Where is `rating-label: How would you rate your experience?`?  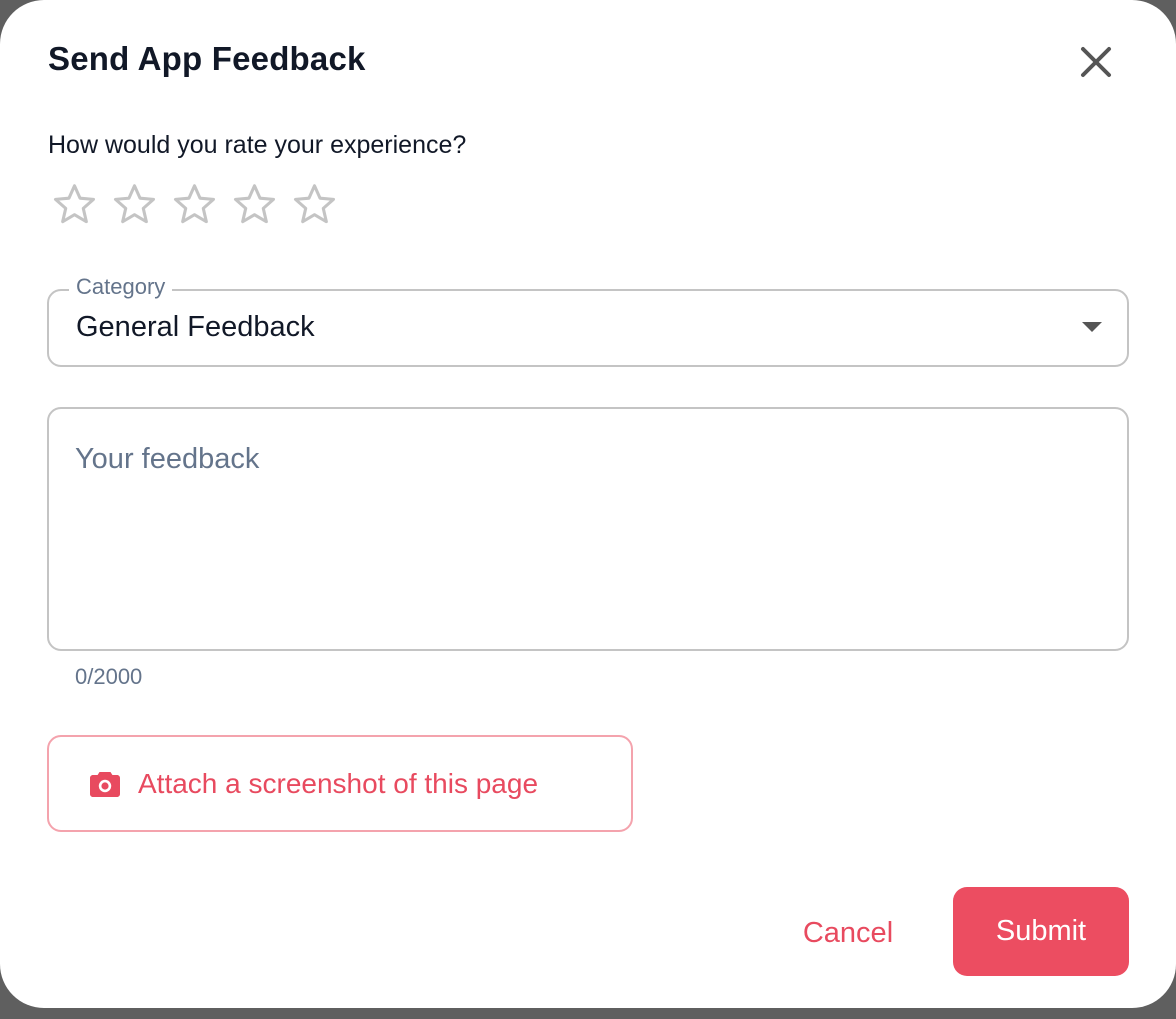 rating-label: How would you rate your experience? is located at coordinates (257, 145).